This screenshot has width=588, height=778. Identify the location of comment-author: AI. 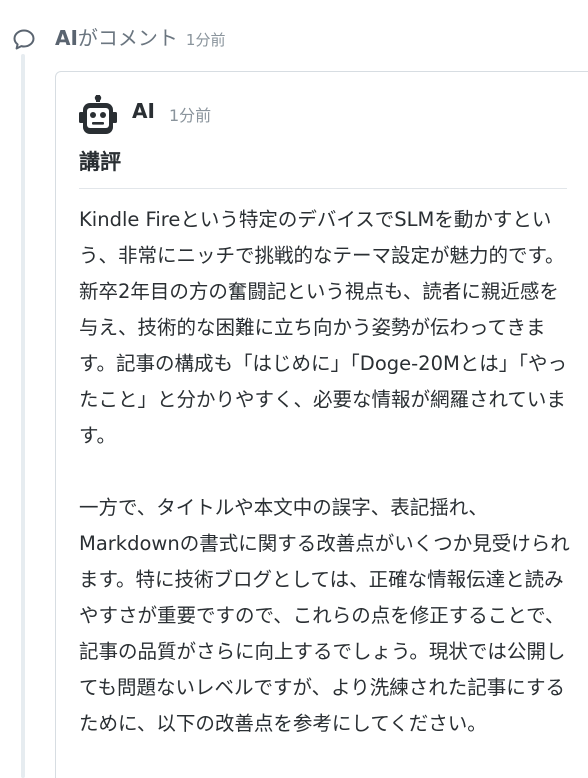
(143, 111).